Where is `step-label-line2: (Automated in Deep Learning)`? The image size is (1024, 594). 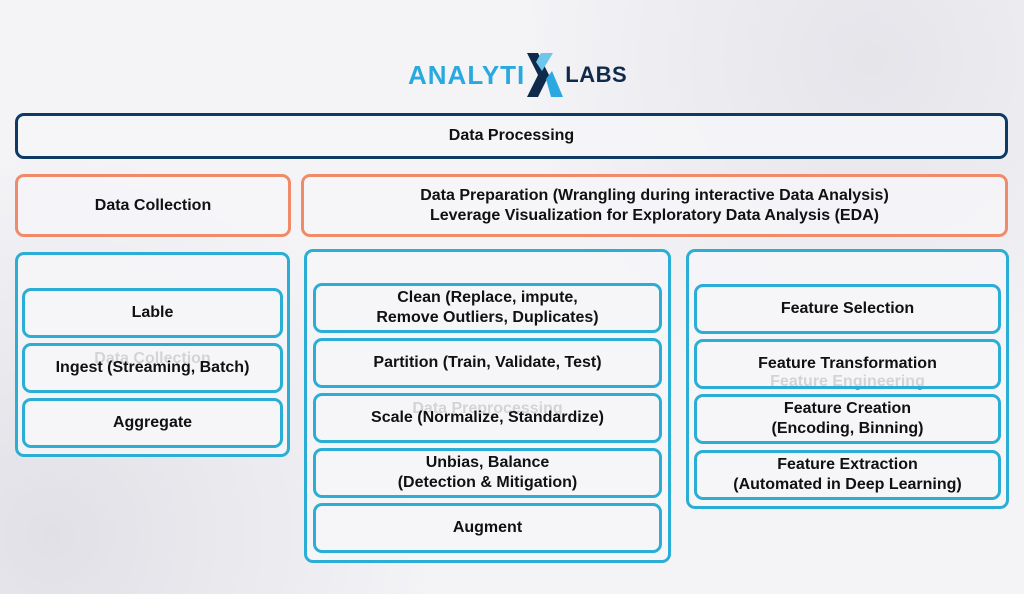
step-label-line2: (Automated in Deep Learning) is located at coordinates (847, 484).